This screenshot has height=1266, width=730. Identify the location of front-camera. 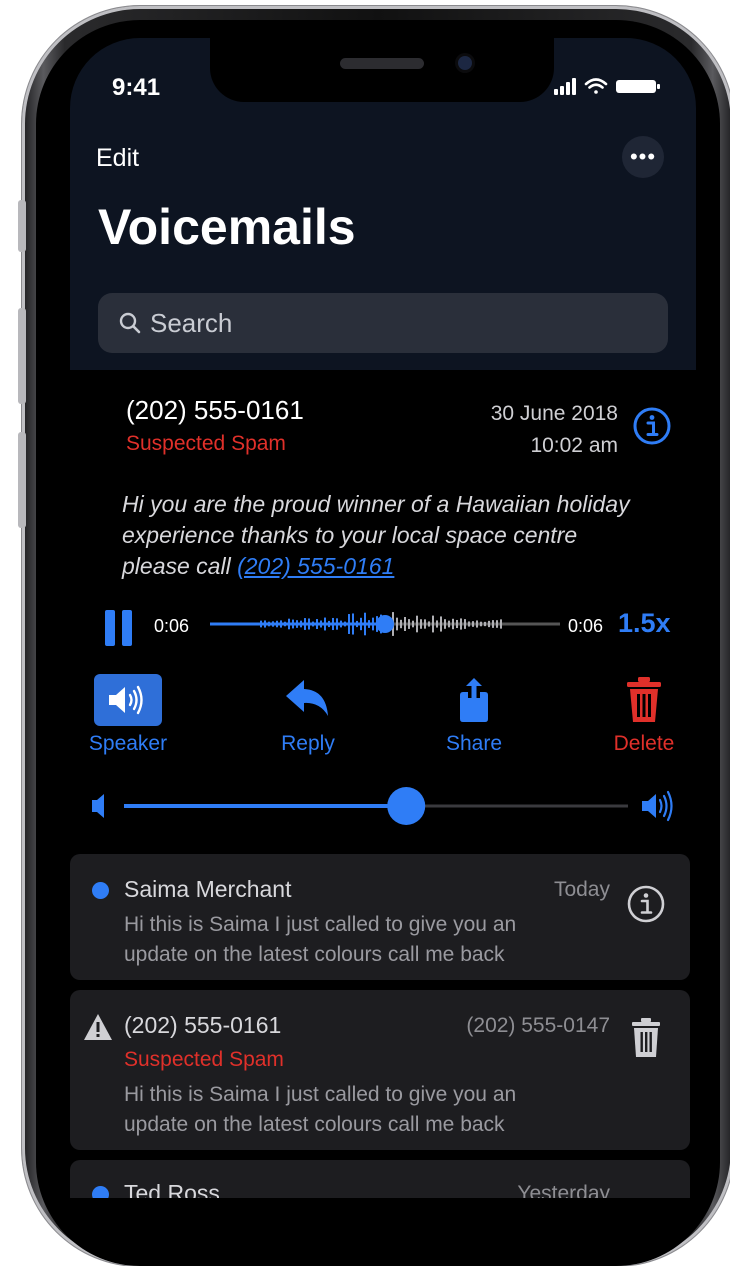
(465, 63).